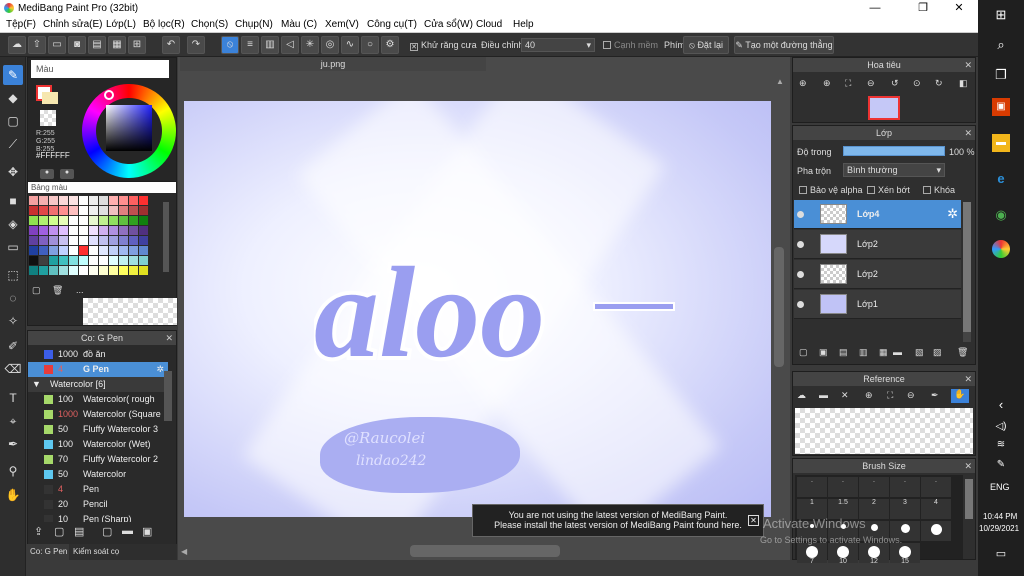 This screenshot has width=1024, height=576. I want to click on brush-row: 70 Fluffy Watercolor 2, so click(98, 459).